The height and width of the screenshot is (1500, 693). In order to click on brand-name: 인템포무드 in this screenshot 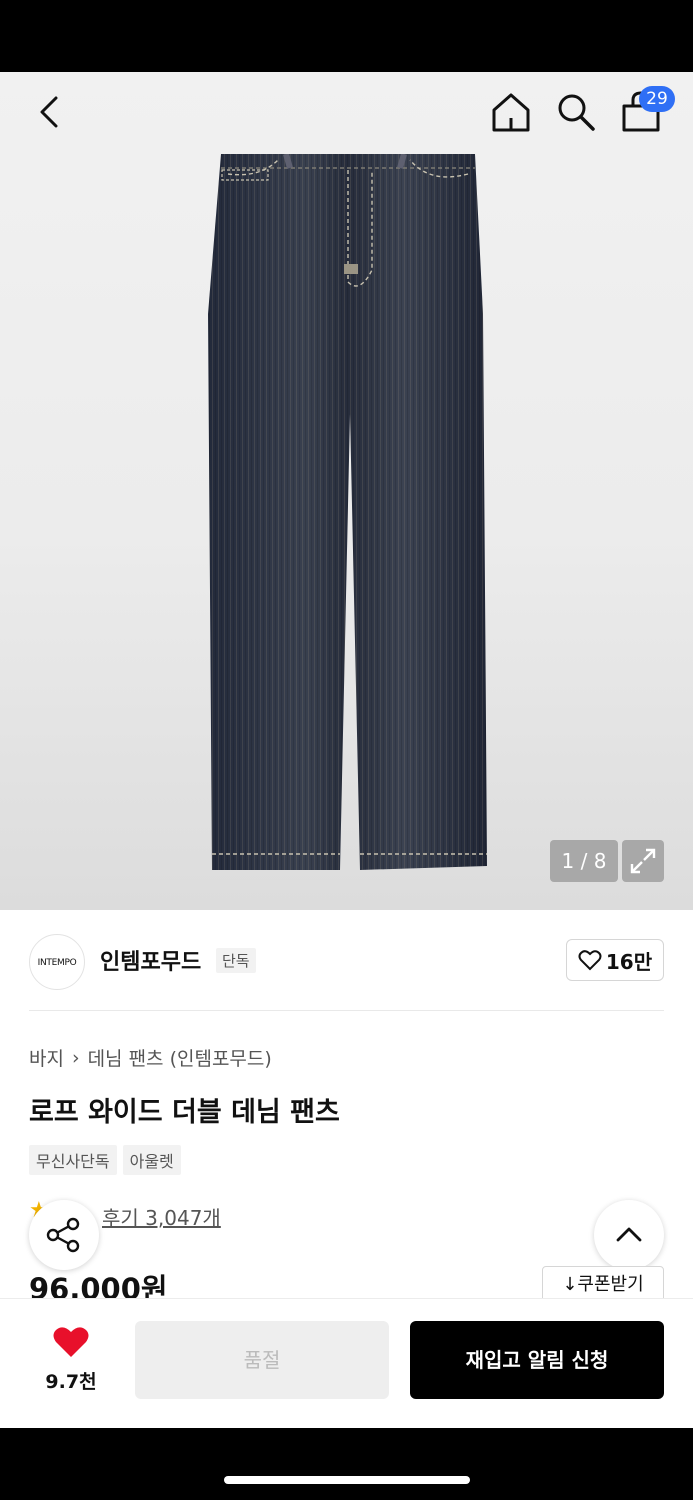, I will do `click(150, 960)`.